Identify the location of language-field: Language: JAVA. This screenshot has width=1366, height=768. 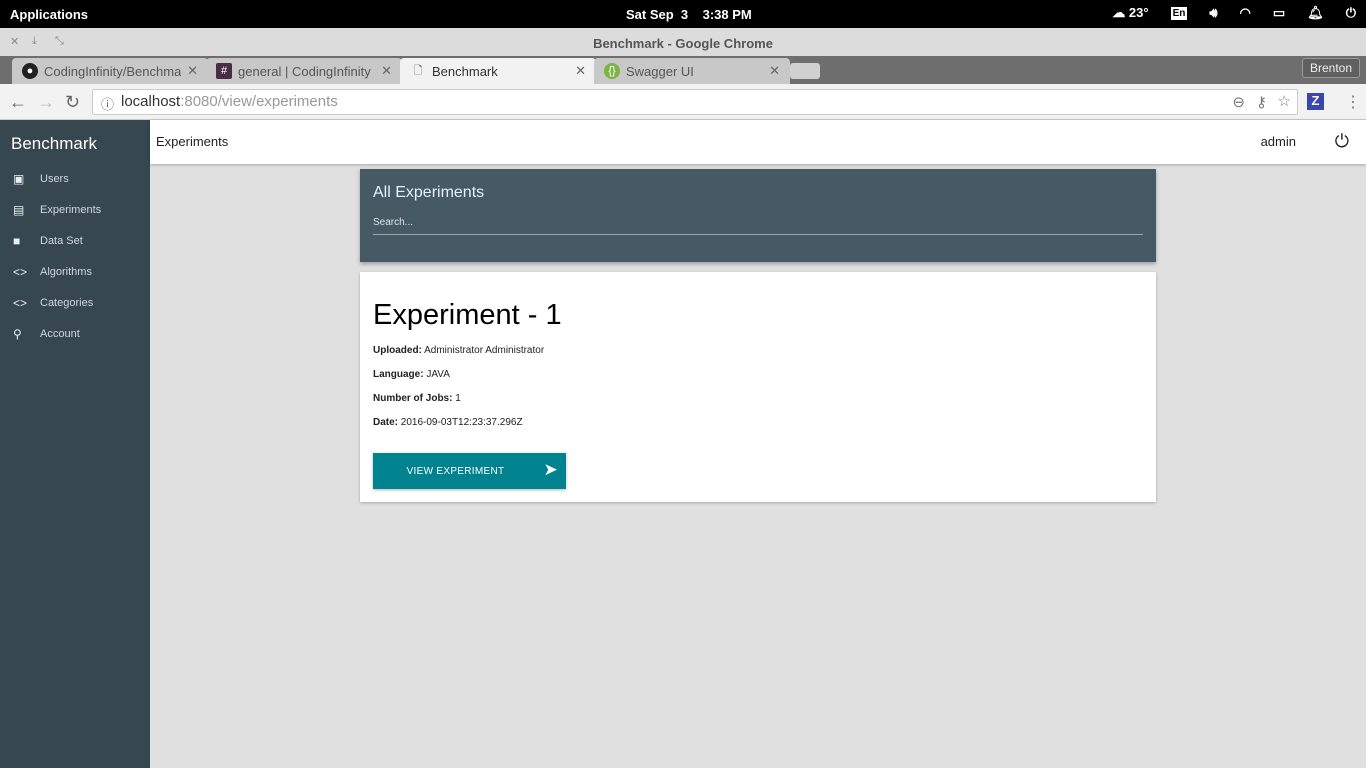
(411, 374).